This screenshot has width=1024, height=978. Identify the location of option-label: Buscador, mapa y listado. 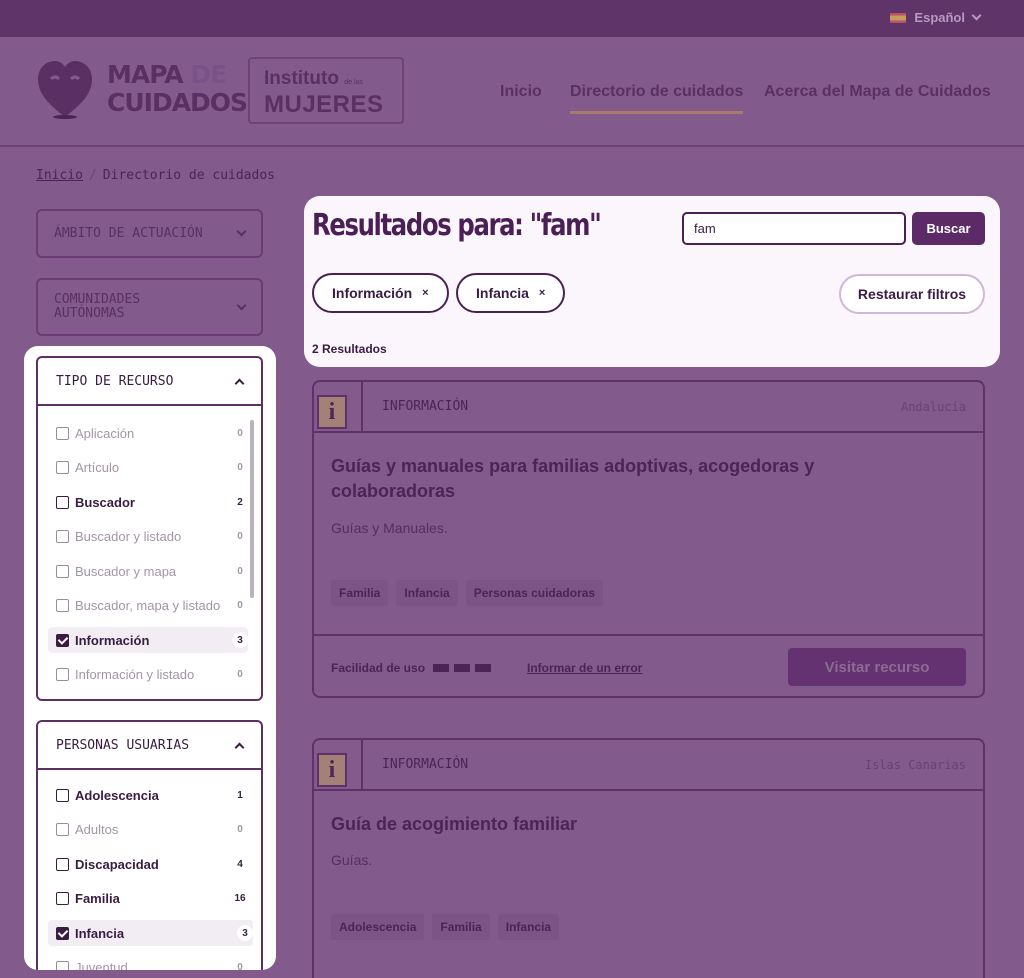
(148, 605).